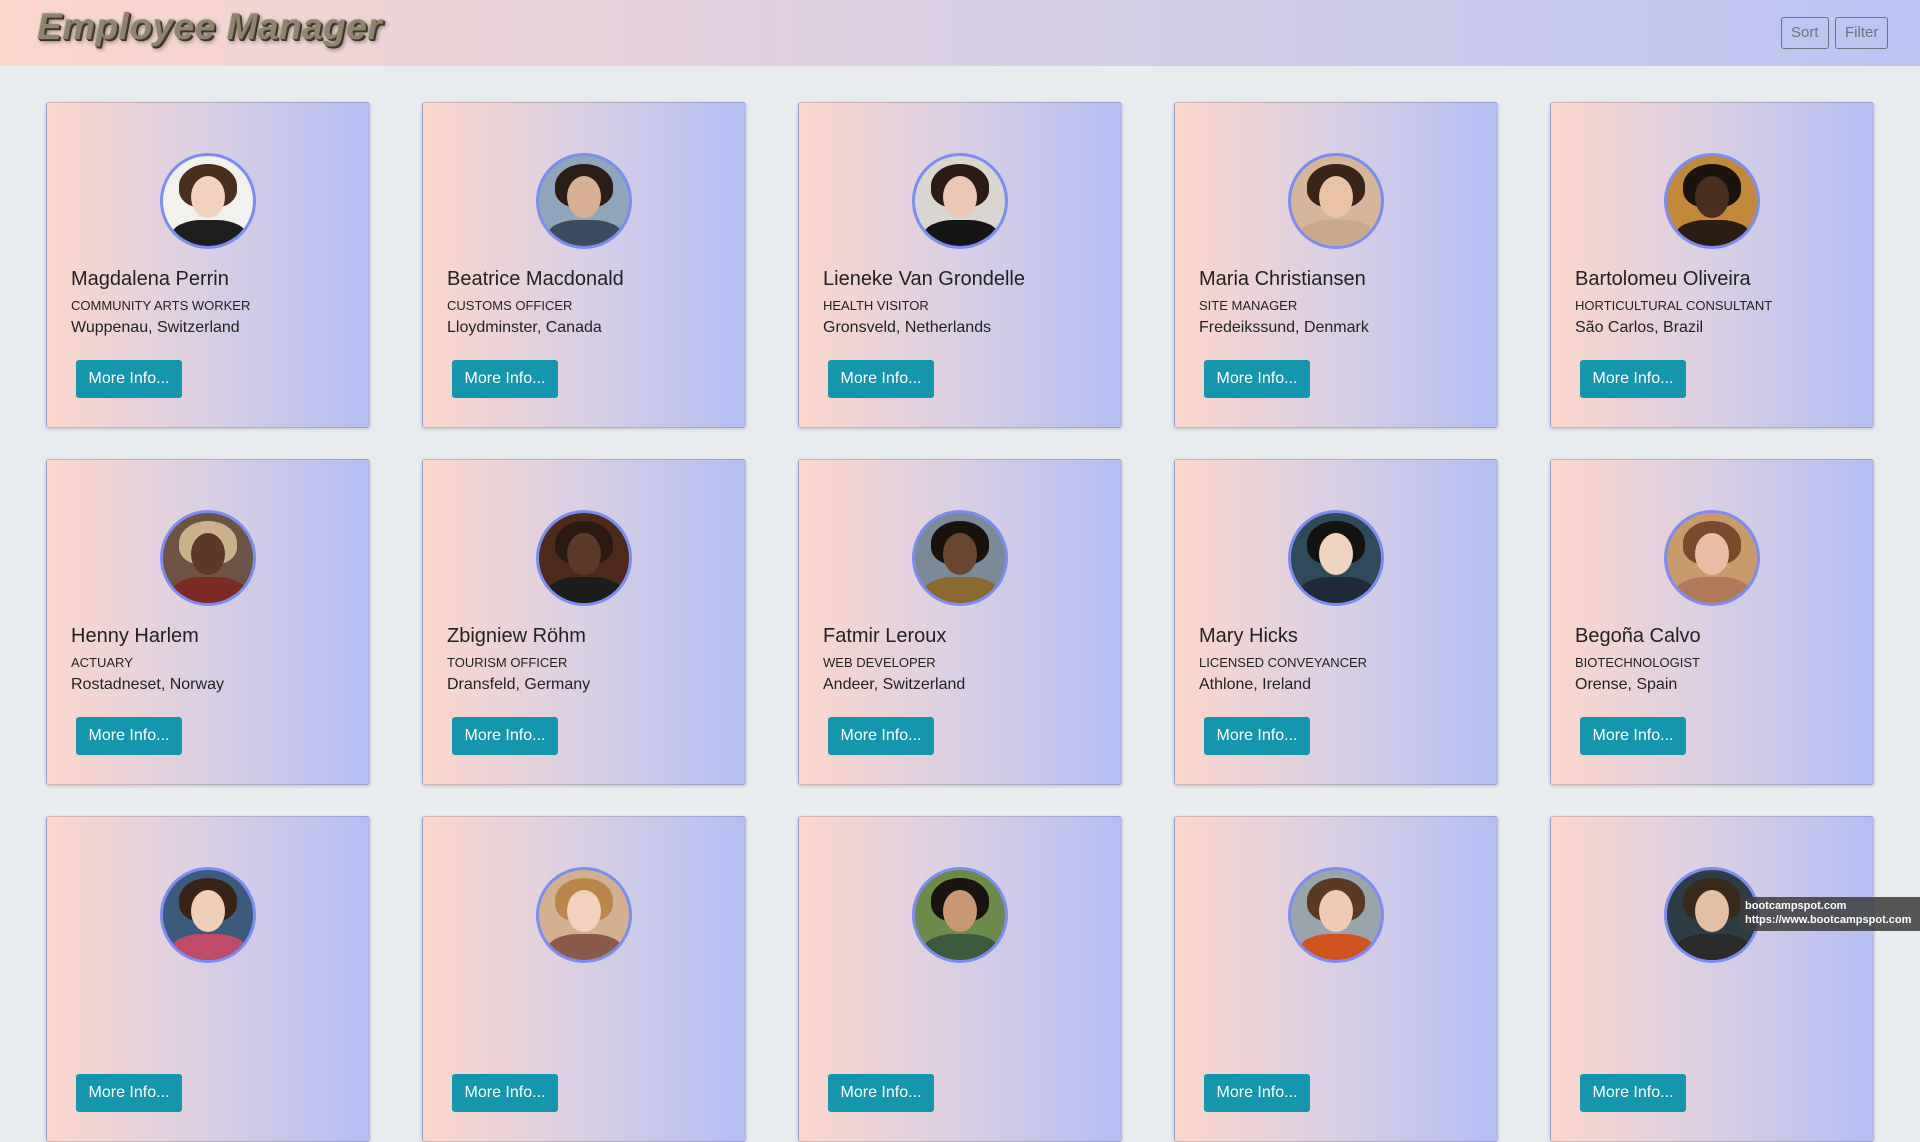 Image resolution: width=1920 pixels, height=1142 pixels. What do you see at coordinates (907, 327) in the screenshot?
I see `employee-location: Gronsveld, Netherlands` at bounding box center [907, 327].